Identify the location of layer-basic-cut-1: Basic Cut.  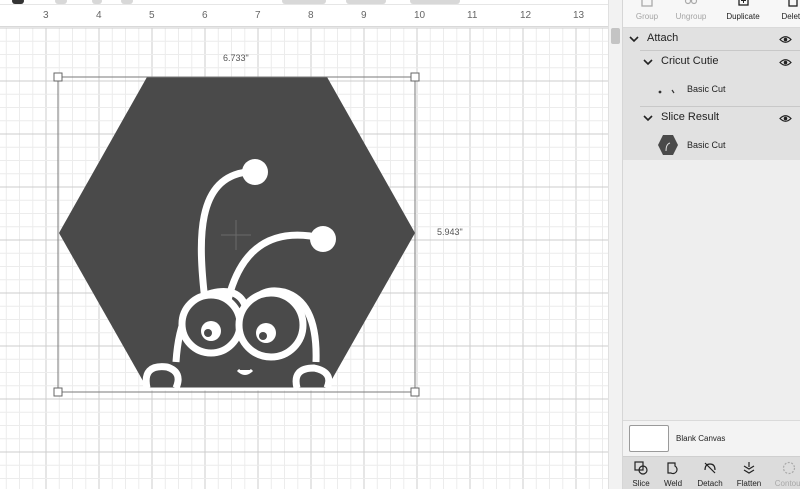
(711, 90).